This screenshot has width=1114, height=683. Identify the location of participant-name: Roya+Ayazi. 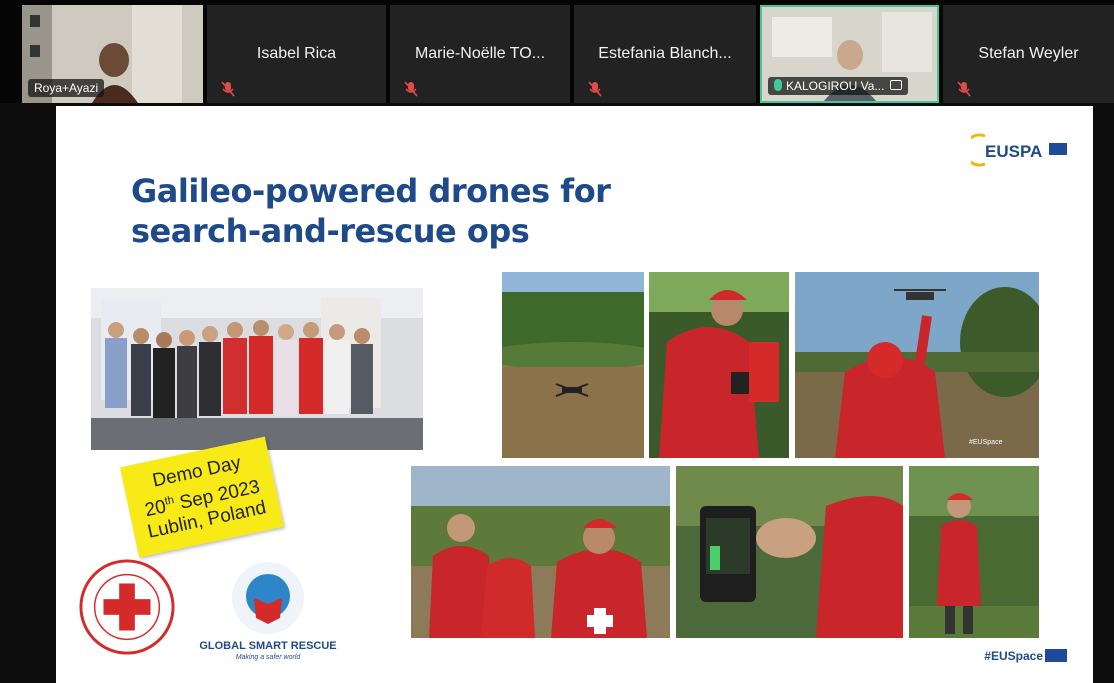
(66, 88).